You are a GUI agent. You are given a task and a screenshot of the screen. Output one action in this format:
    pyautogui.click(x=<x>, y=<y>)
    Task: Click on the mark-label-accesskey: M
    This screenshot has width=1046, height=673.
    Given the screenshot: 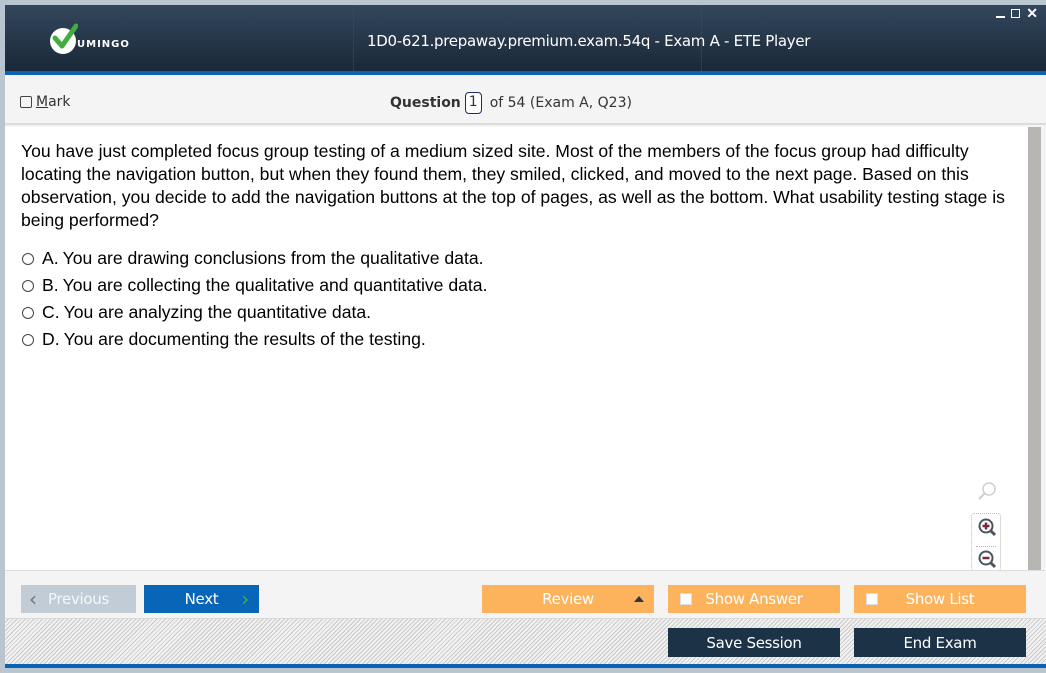 What is the action you would take?
    pyautogui.click(x=42, y=102)
    